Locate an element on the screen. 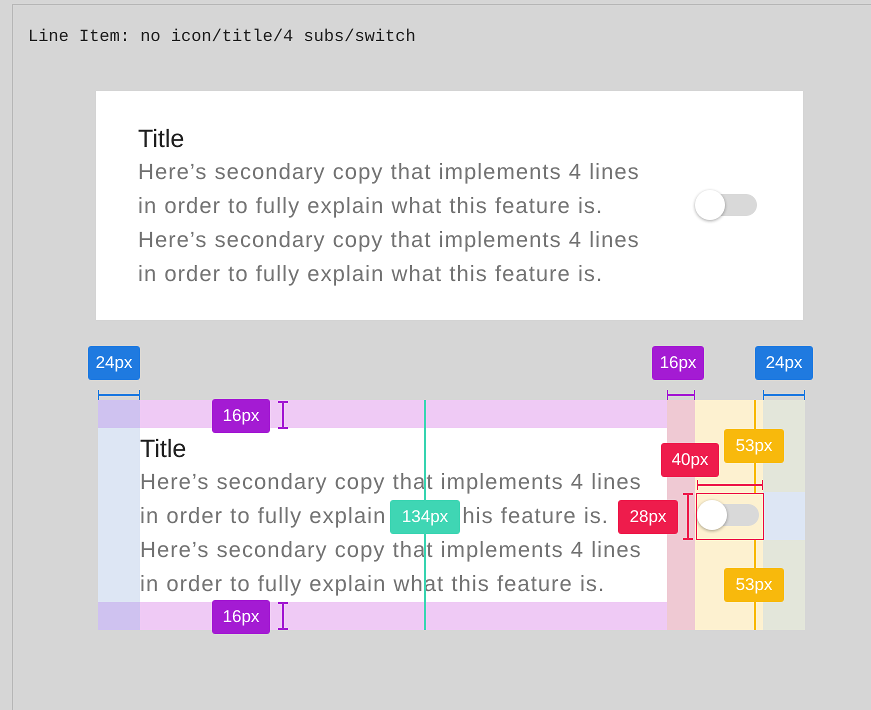 The image size is (871, 710). spec-heading: Line Item: no icon/title/4 subs/switch is located at coordinates (222, 37).